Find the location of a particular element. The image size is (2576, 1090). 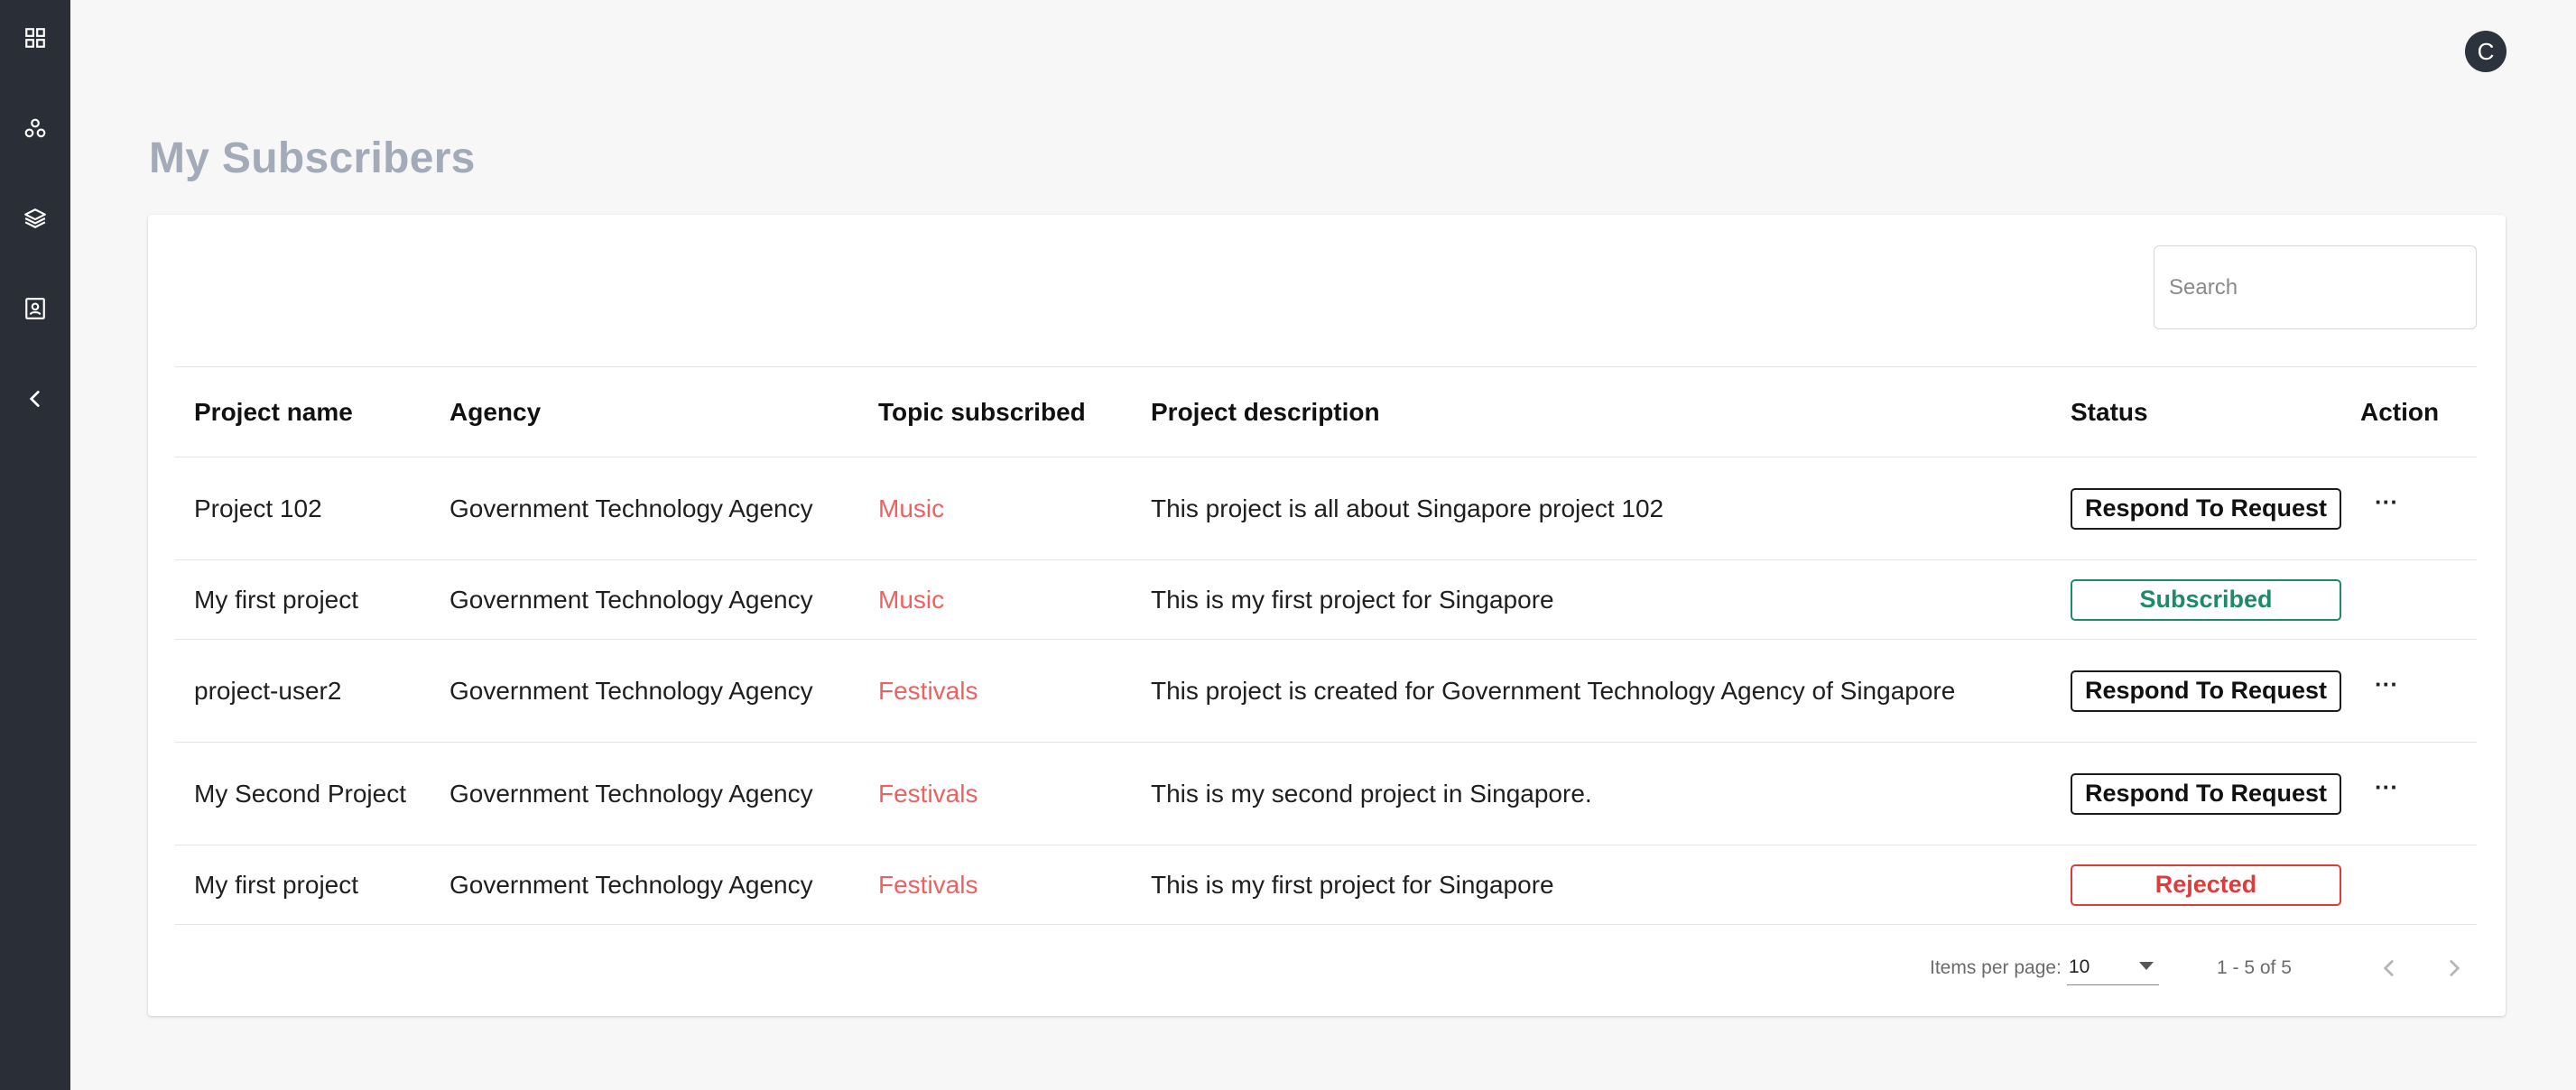

dropdown-caret-icon is located at coordinates (2146, 966).